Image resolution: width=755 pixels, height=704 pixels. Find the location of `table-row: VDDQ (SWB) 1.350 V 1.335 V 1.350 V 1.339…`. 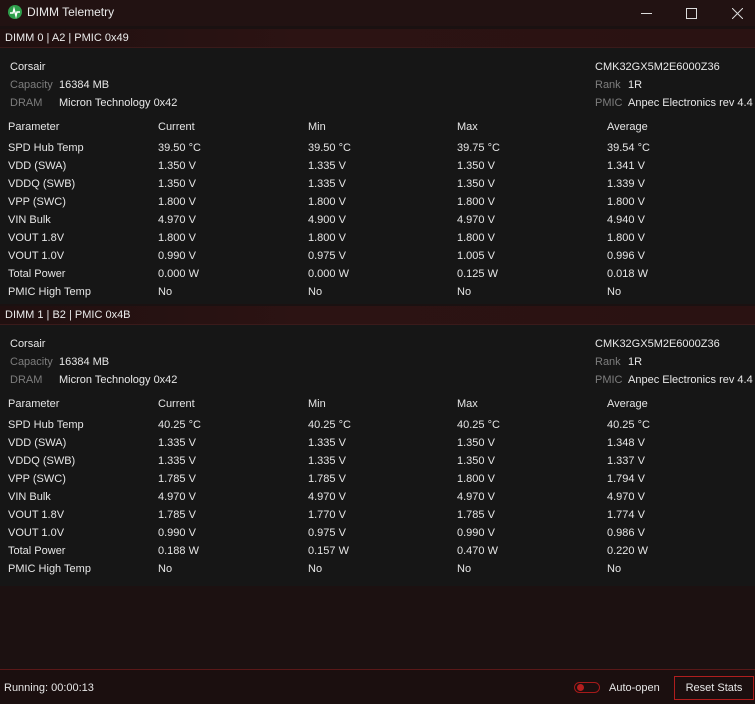

table-row: VDDQ (SWB) 1.350 V 1.335 V 1.350 V 1.339… is located at coordinates (377, 184).